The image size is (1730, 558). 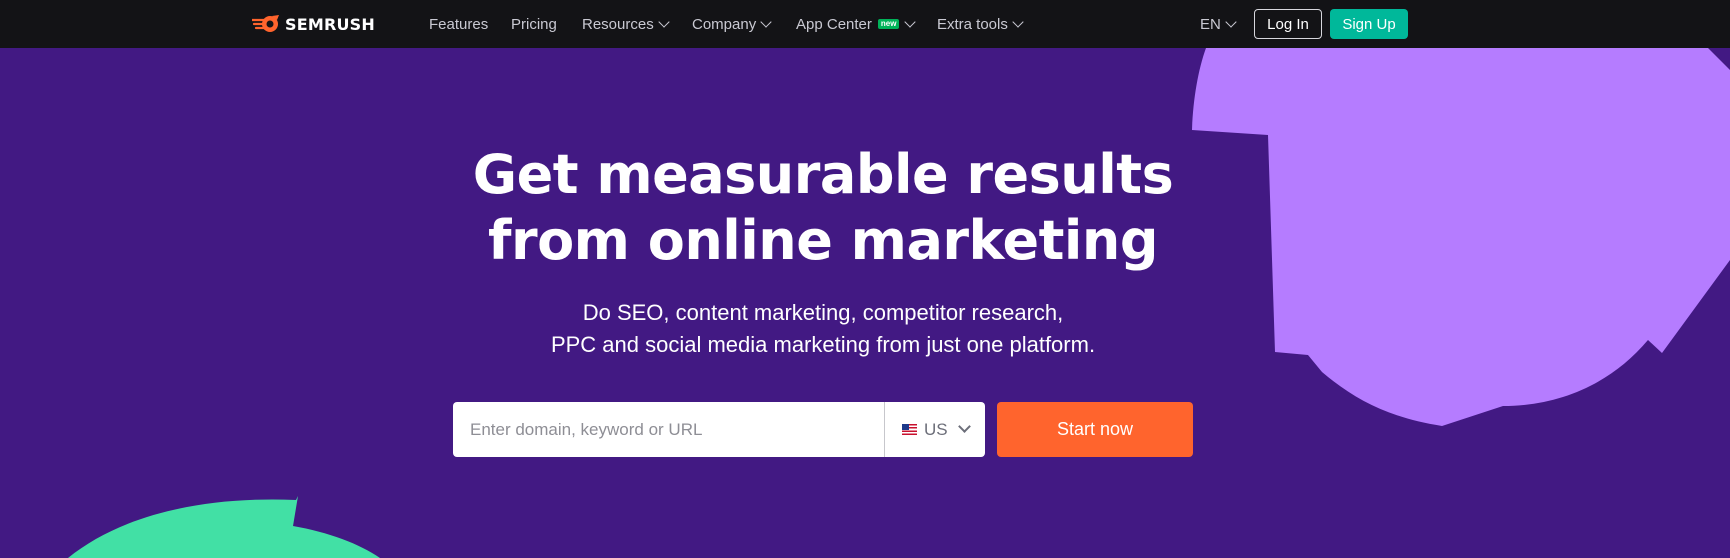 I want to click on hero-title-line: from online marketing, so click(x=823, y=240).